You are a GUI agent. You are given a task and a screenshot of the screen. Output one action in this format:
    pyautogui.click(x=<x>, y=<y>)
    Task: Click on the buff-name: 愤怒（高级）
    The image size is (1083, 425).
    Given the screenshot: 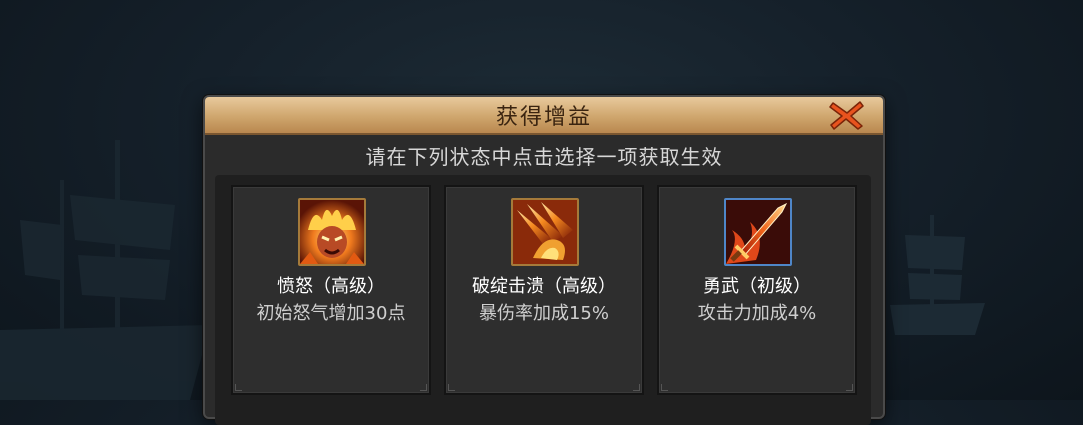 What is the action you would take?
    pyautogui.click(x=331, y=286)
    